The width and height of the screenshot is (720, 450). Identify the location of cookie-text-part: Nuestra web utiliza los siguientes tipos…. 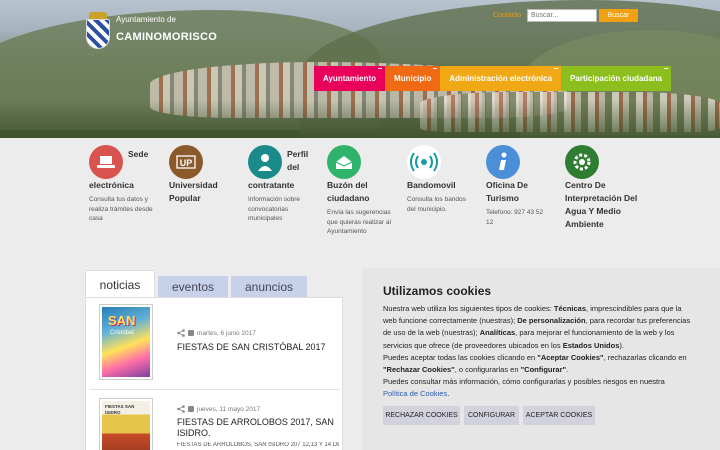
(468, 308).